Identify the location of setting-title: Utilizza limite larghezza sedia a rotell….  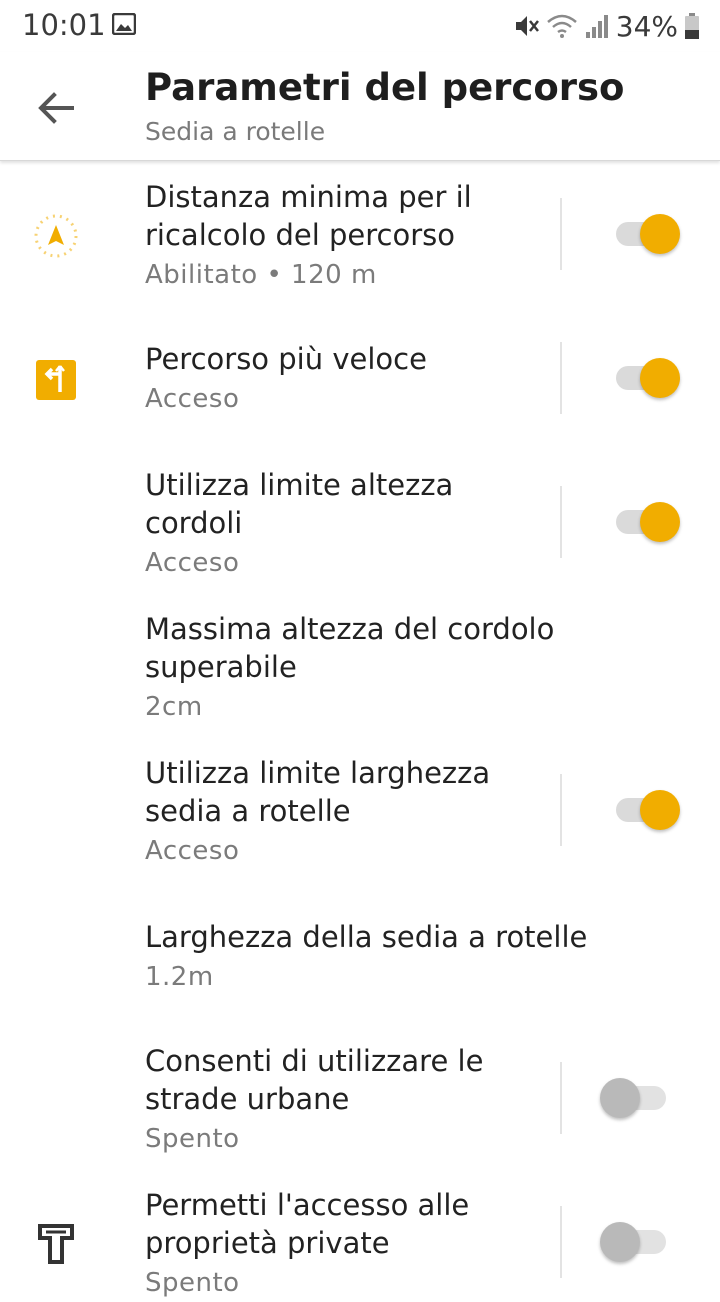
(318, 792).